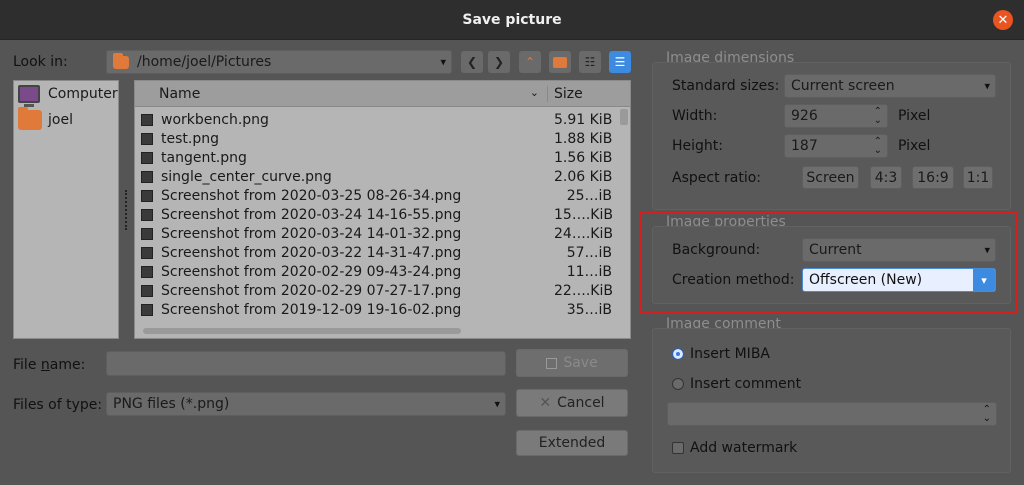  What do you see at coordinates (583, 290) in the screenshot?
I see `file-size: 22….KiB` at bounding box center [583, 290].